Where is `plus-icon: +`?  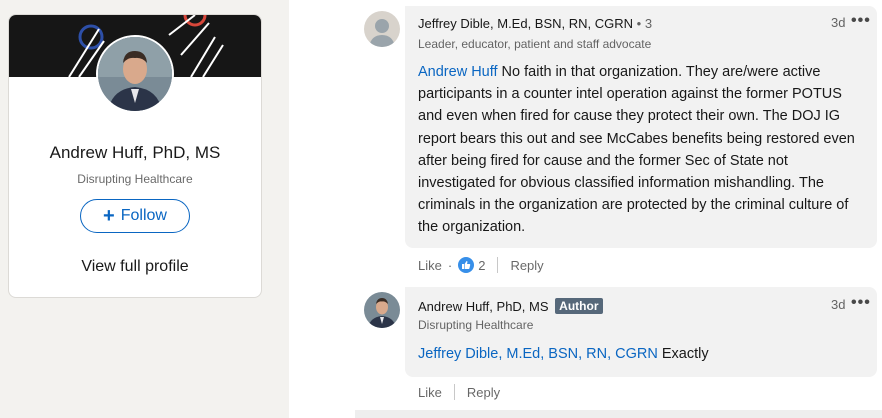 plus-icon: + is located at coordinates (109, 216).